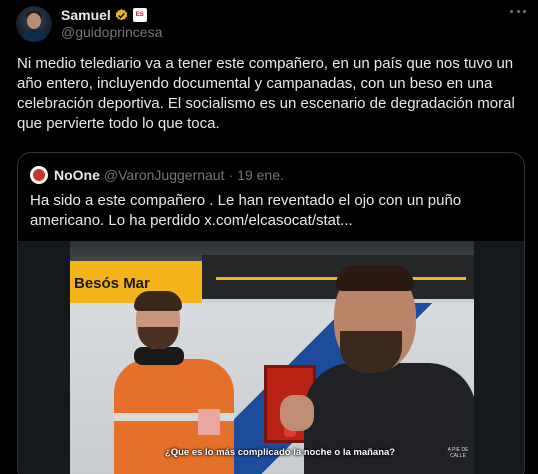 Image resolution: width=538 pixels, height=474 pixels. What do you see at coordinates (77, 175) in the screenshot?
I see `quote-display-name: NoOne` at bounding box center [77, 175].